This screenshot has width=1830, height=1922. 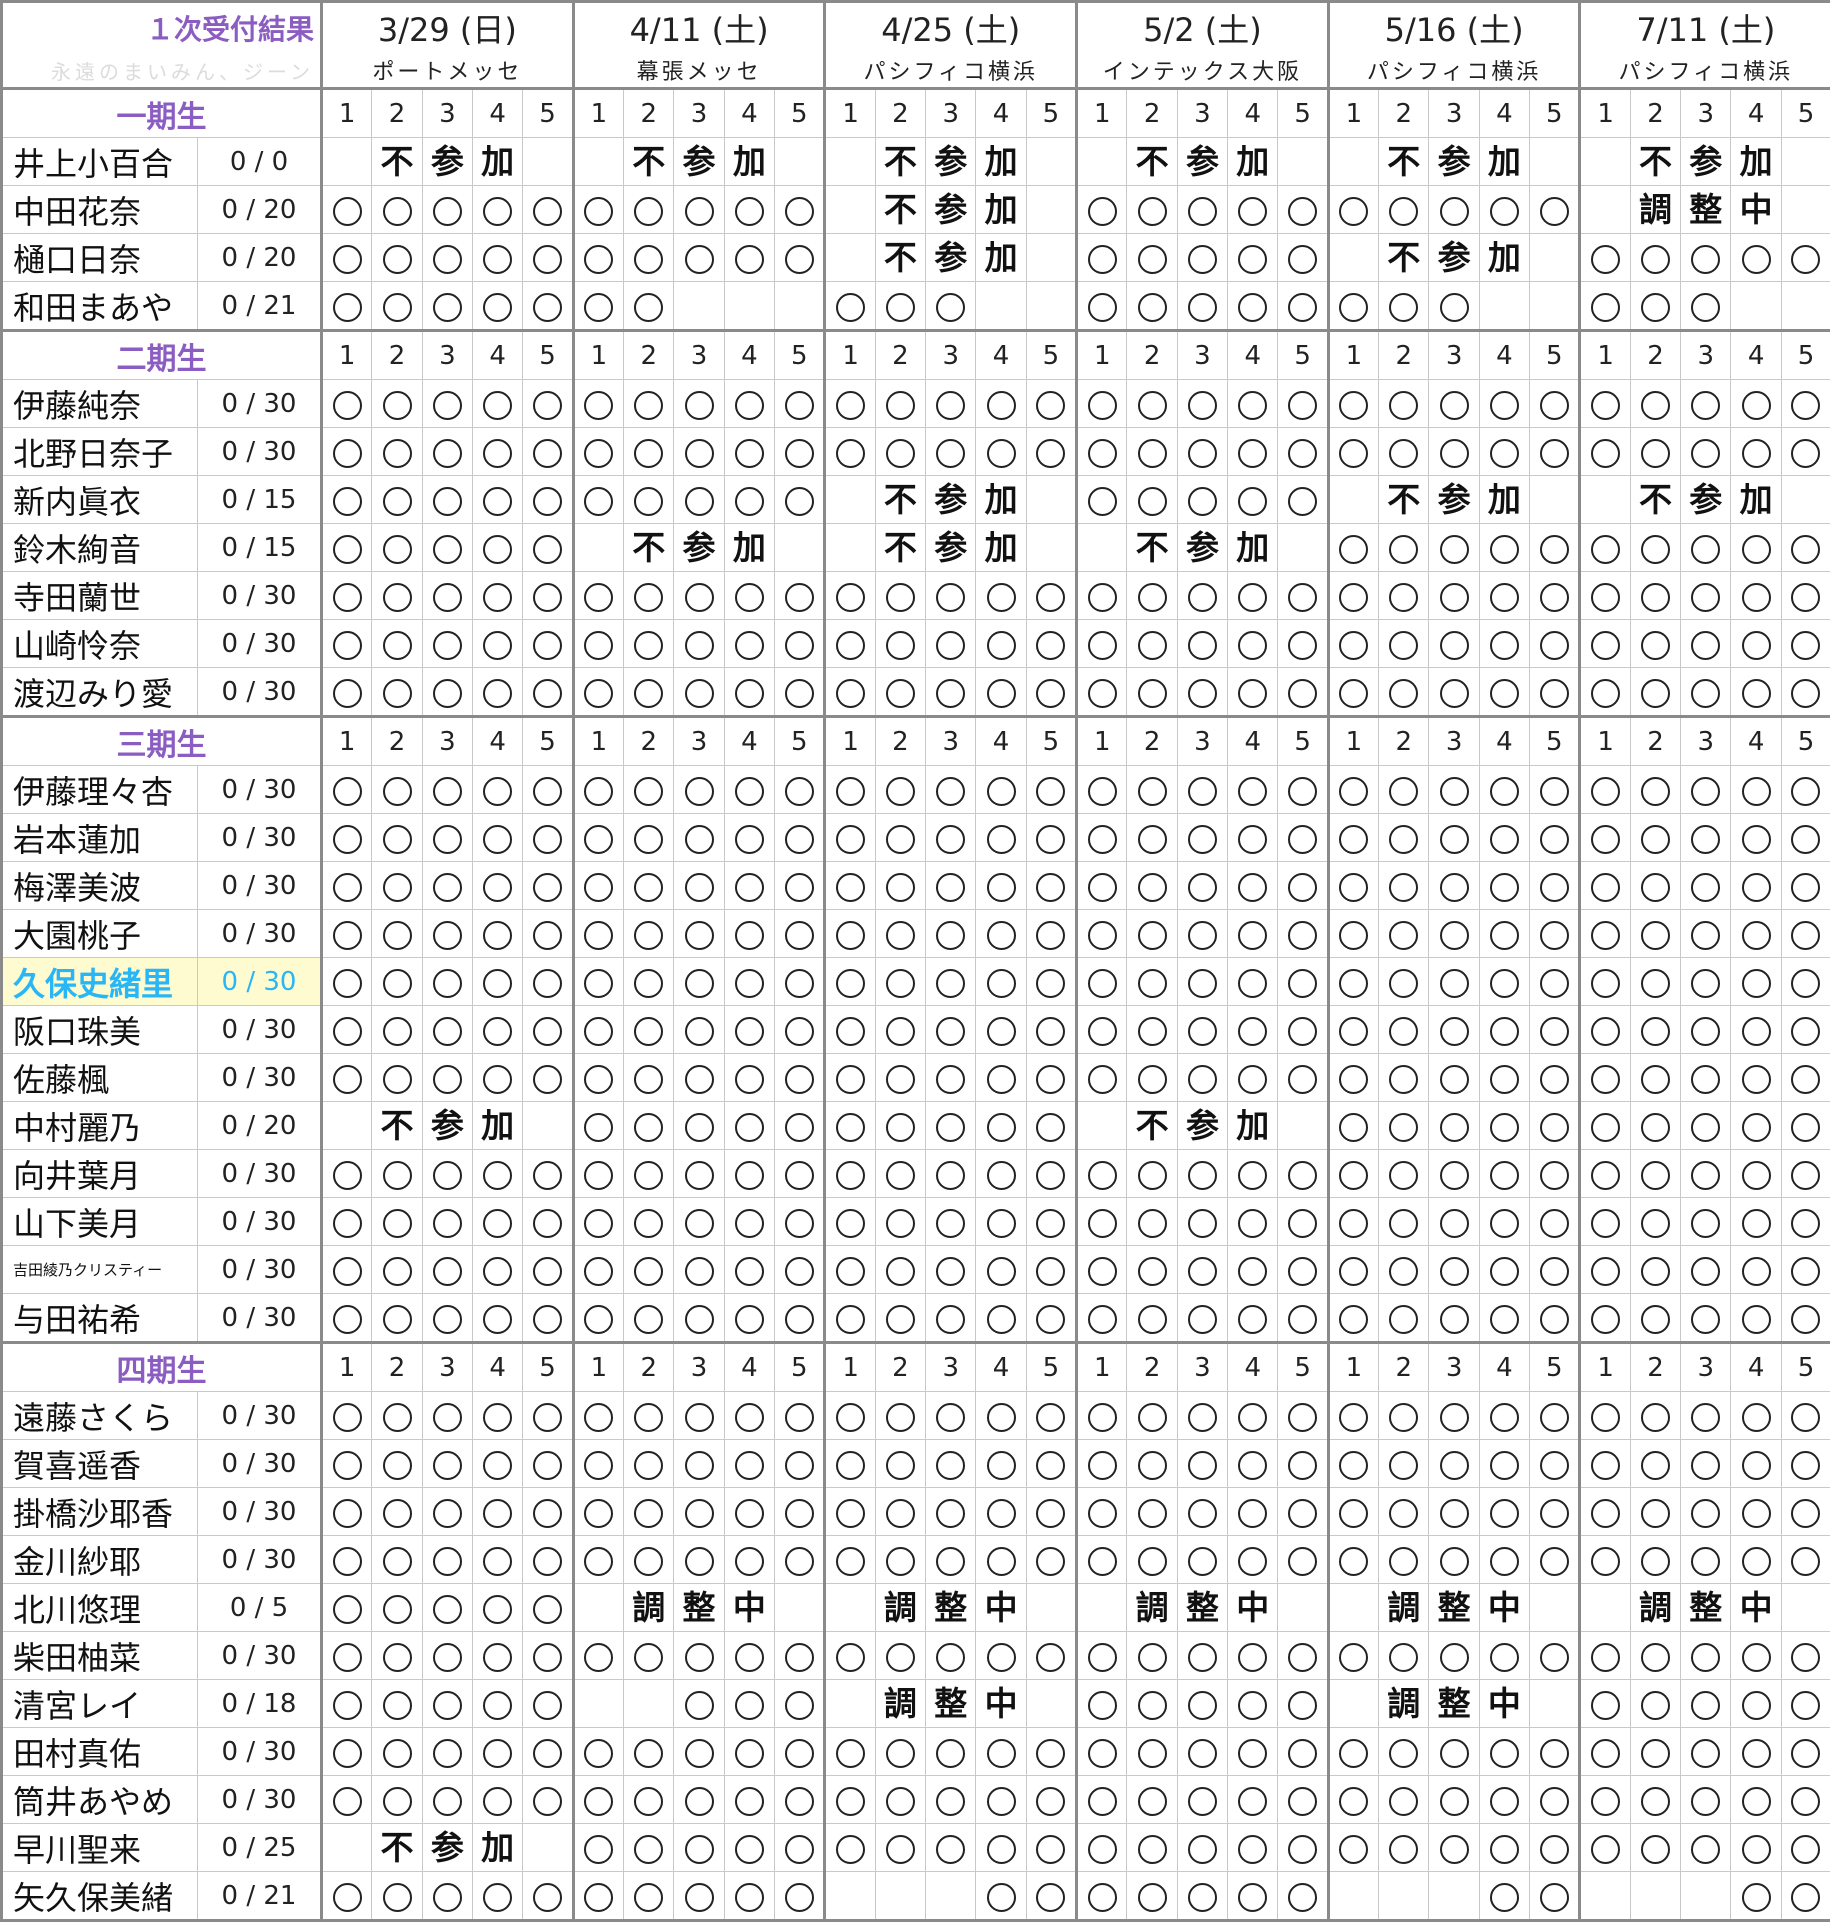 I want to click on event-venue: パシフィコ横浜, so click(x=1454, y=72).